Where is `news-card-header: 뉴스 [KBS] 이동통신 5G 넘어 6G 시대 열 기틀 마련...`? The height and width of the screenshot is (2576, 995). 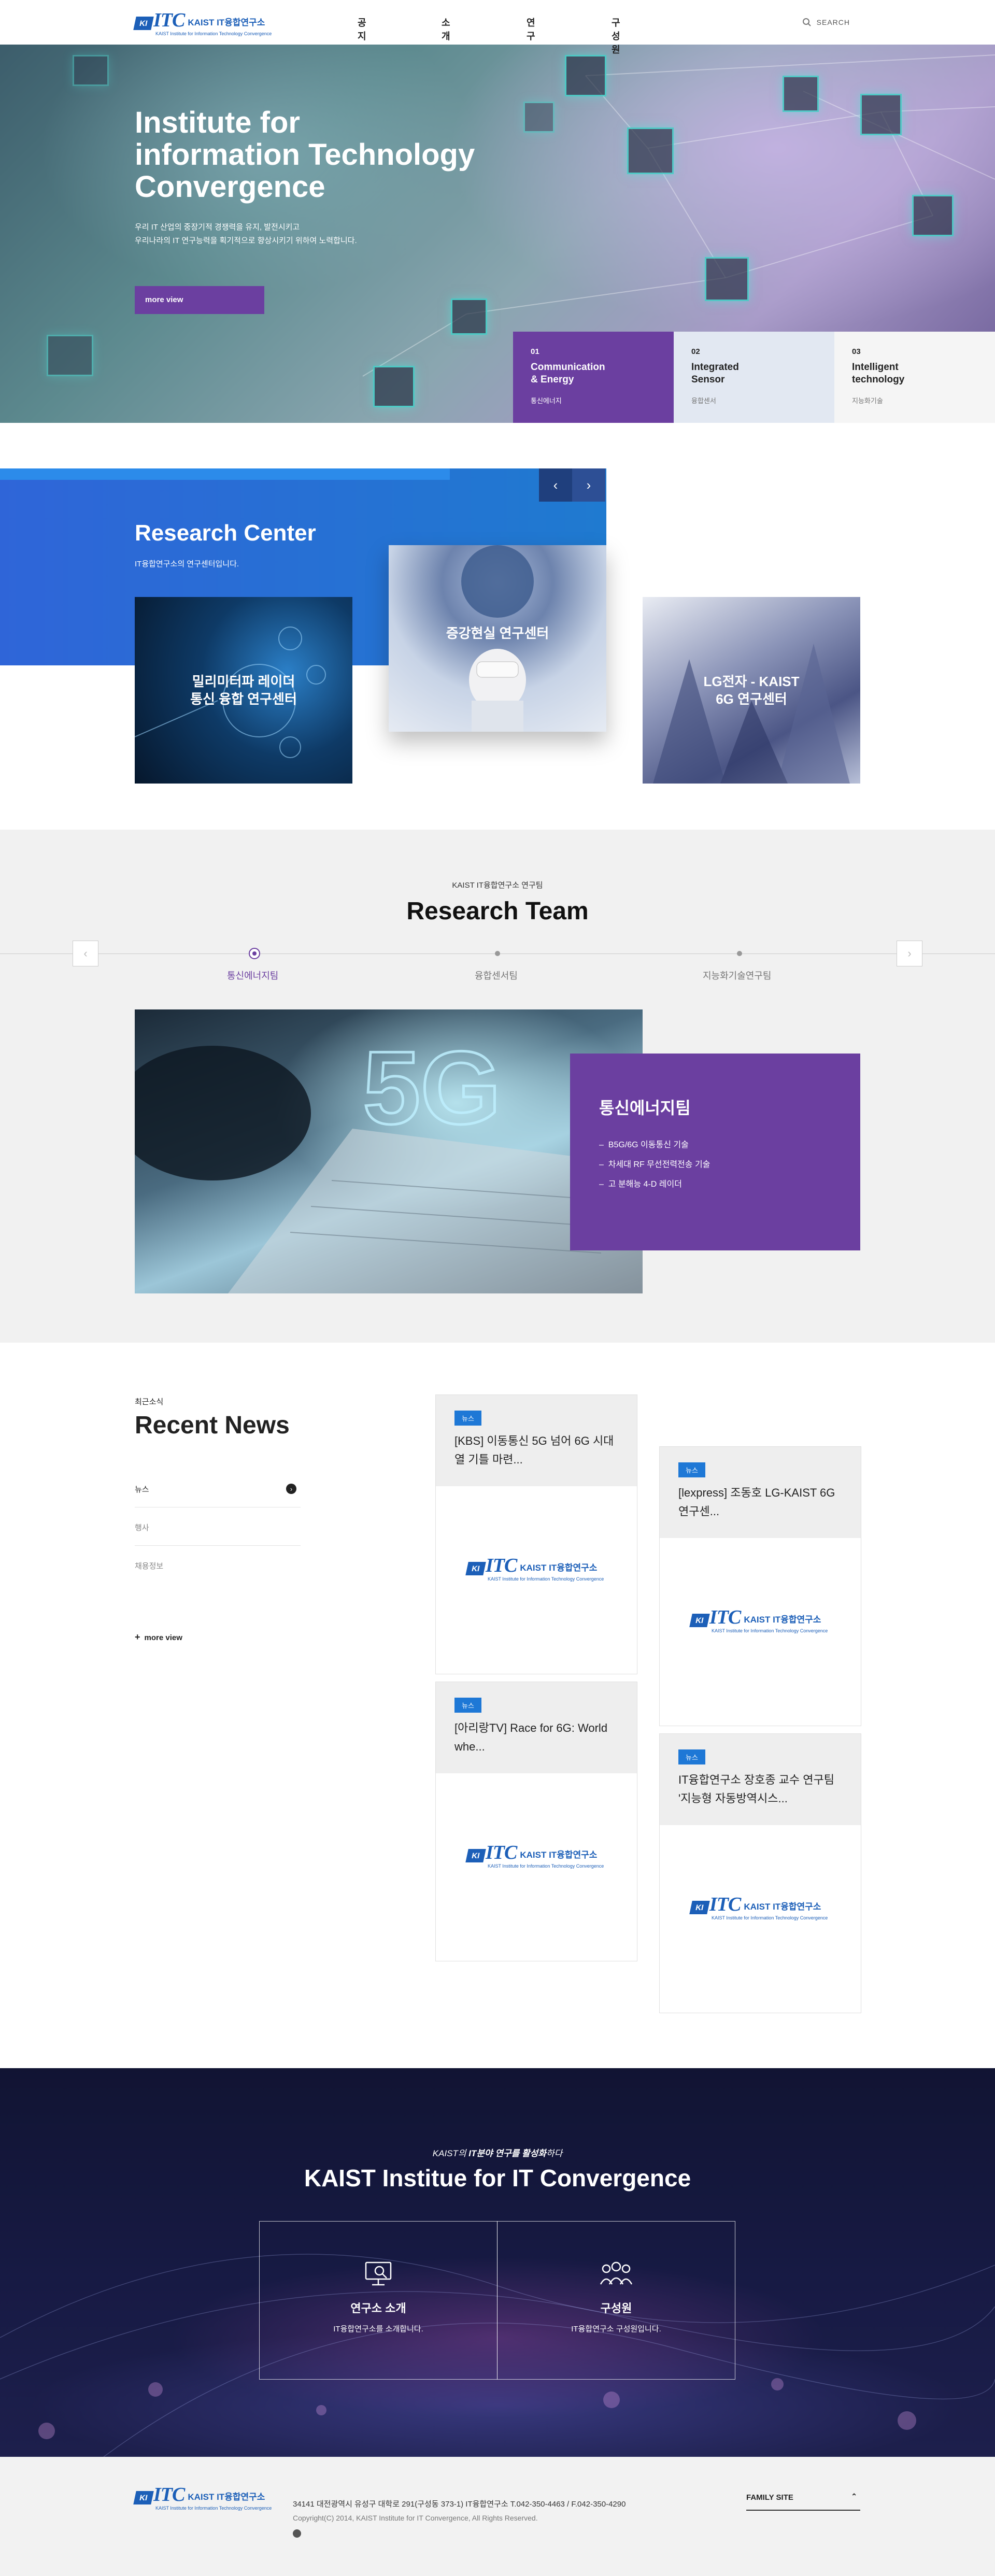
news-card-header: 뉴스 [KBS] 이동통신 5G 넘어 6G 시대 열 기틀 마련... is located at coordinates (536, 1440).